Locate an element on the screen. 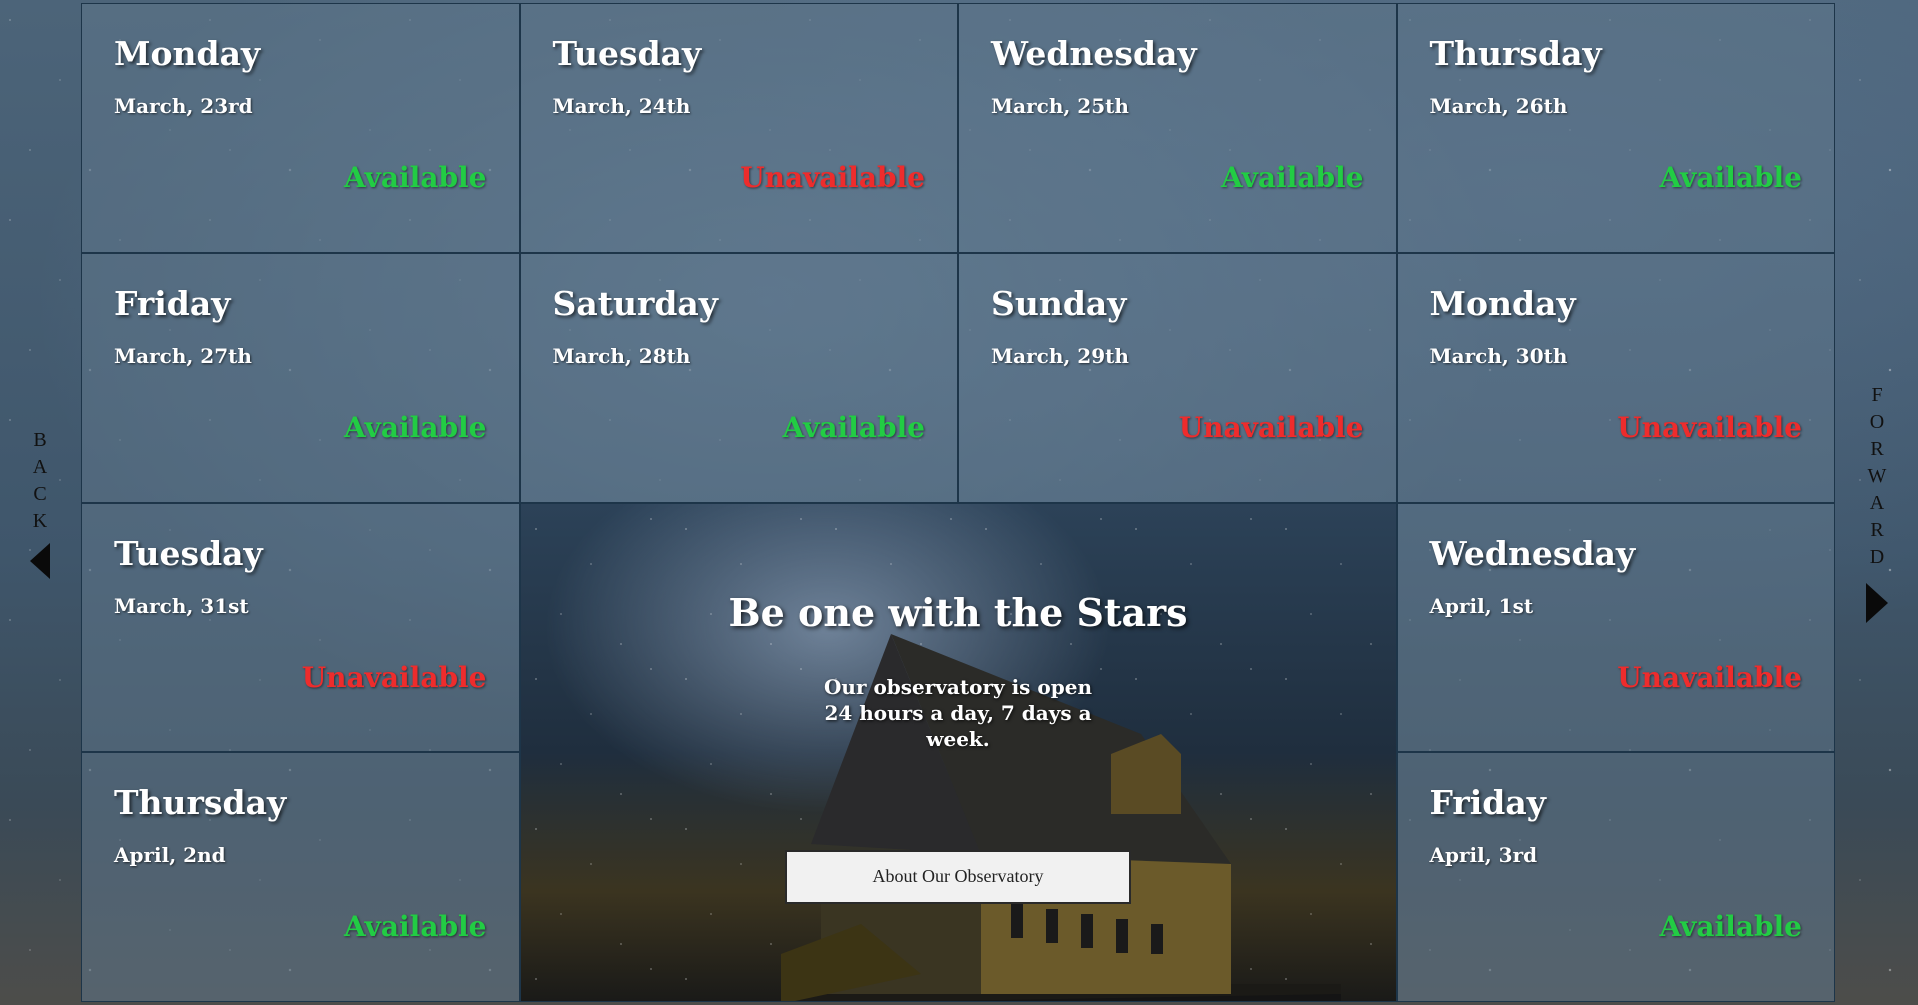  day-card: Friday April, 3rd Available is located at coordinates (1615, 877).